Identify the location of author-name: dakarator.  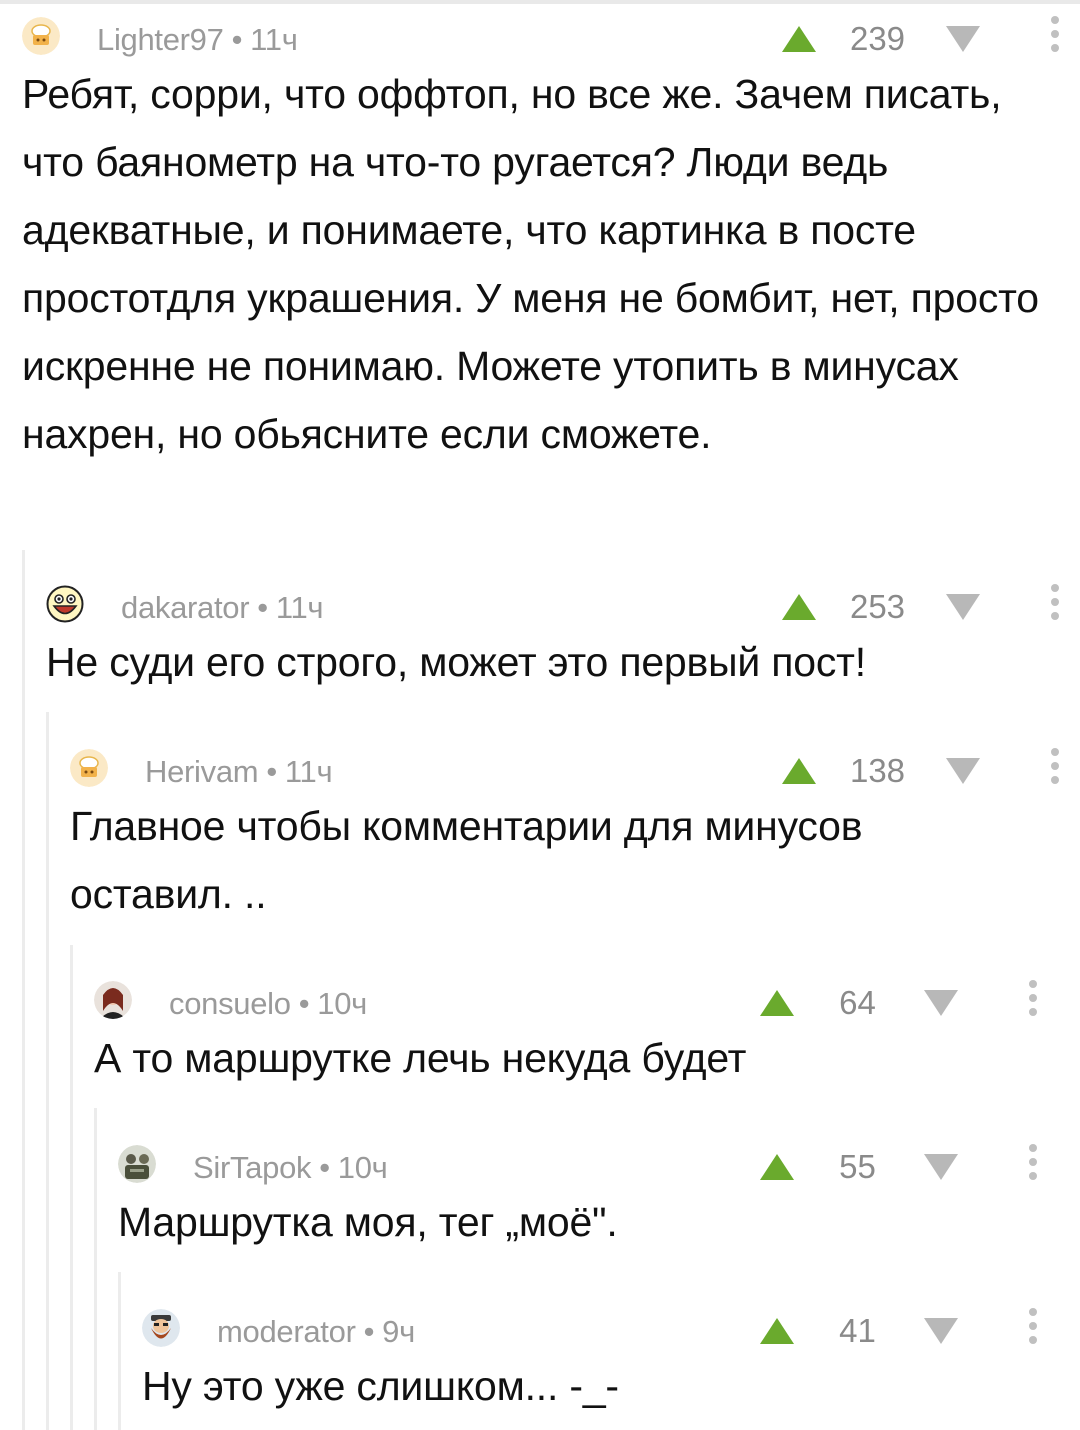
(185, 607).